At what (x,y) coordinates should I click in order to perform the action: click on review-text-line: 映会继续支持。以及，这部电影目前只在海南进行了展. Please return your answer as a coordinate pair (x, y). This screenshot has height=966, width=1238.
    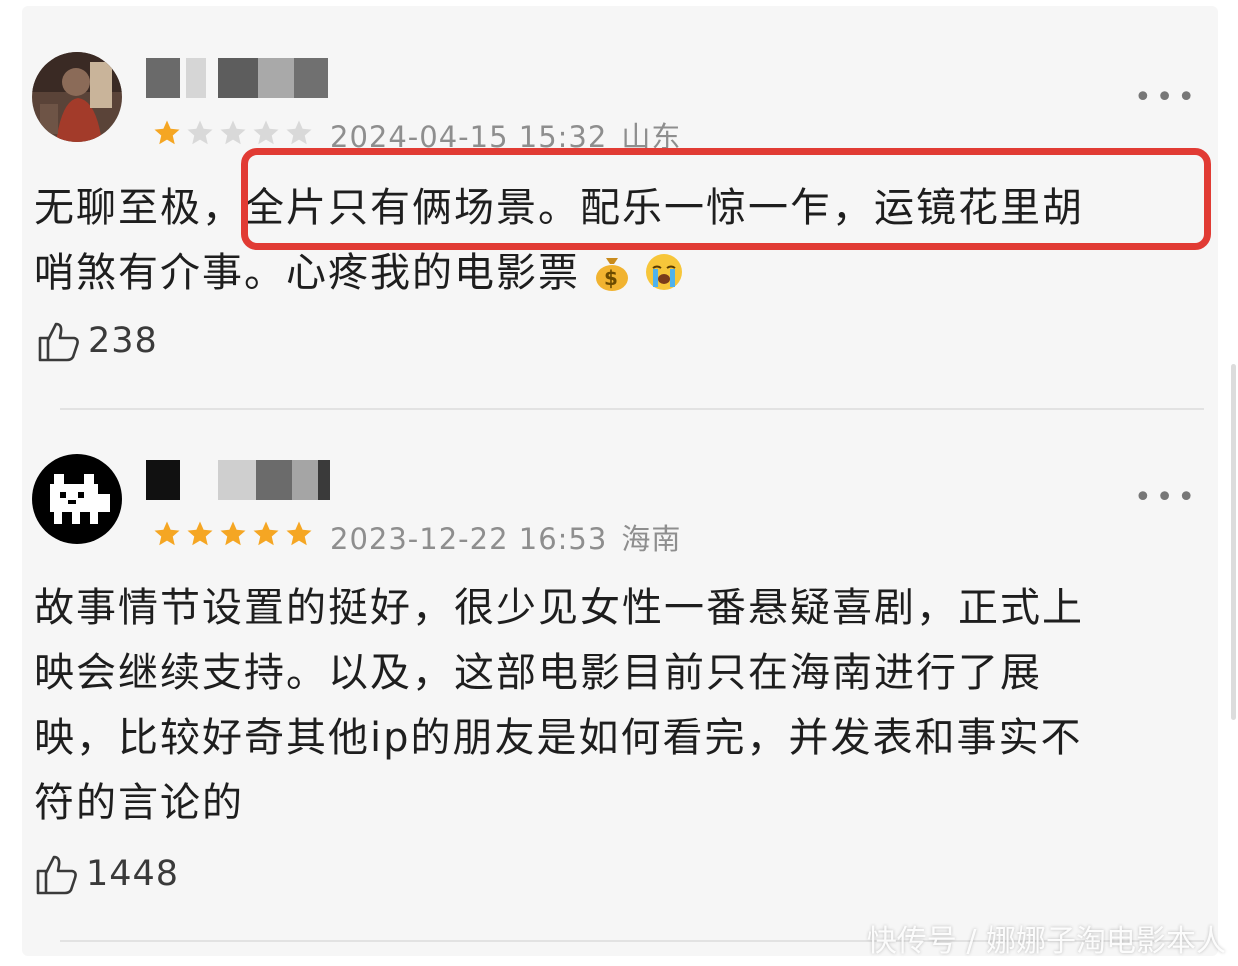
    Looking at the image, I should click on (538, 673).